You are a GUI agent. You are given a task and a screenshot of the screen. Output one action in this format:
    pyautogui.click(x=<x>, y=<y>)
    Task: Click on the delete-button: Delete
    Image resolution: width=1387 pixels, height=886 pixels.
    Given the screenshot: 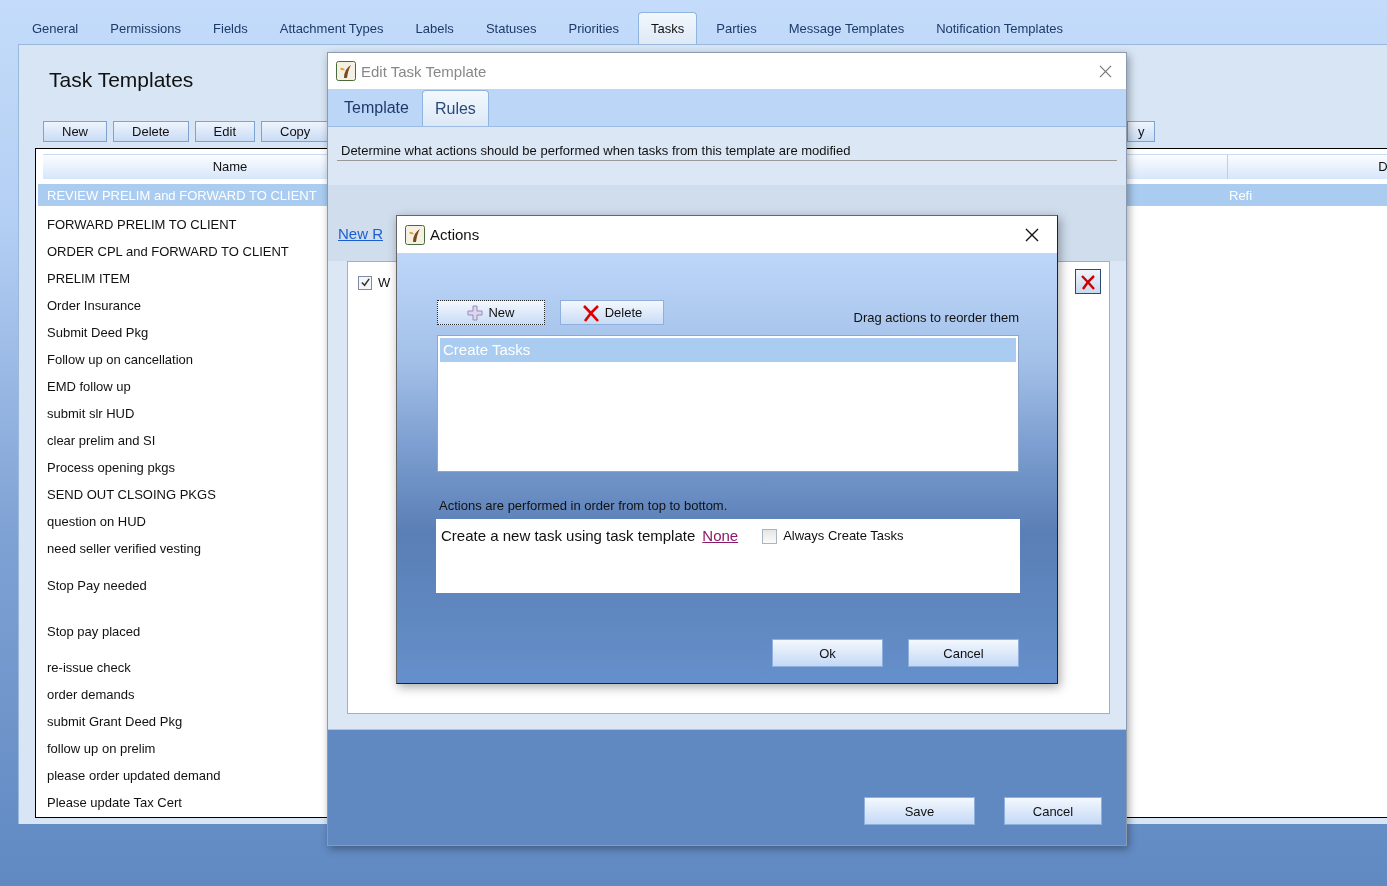 What is the action you would take?
    pyautogui.click(x=612, y=312)
    